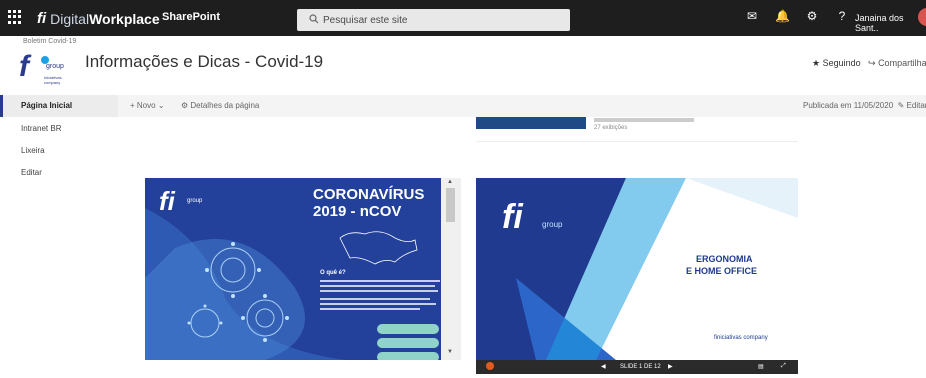 The width and height of the screenshot is (926, 378). Describe the element at coordinates (333, 273) in the screenshot. I see `doc1-question: O quê é?` at that location.